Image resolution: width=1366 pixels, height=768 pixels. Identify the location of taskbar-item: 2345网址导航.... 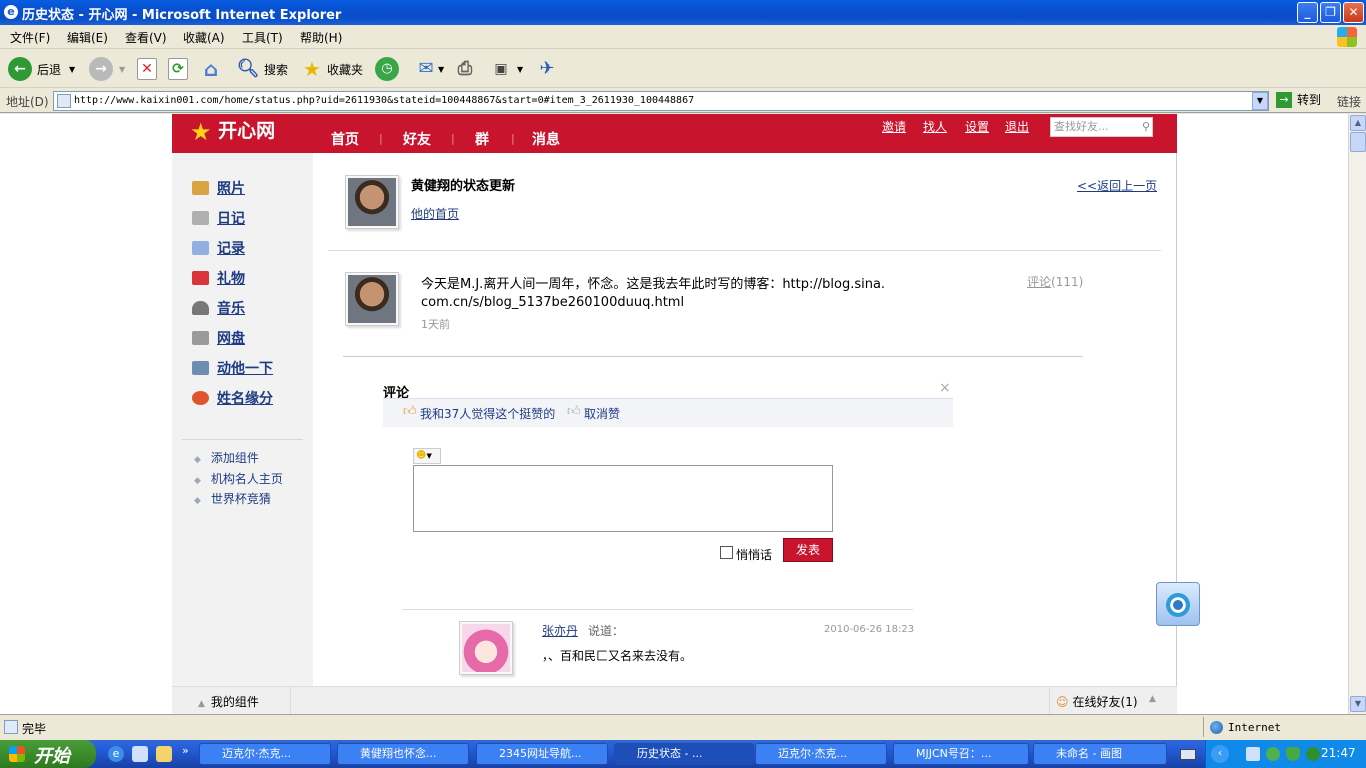
(542, 754).